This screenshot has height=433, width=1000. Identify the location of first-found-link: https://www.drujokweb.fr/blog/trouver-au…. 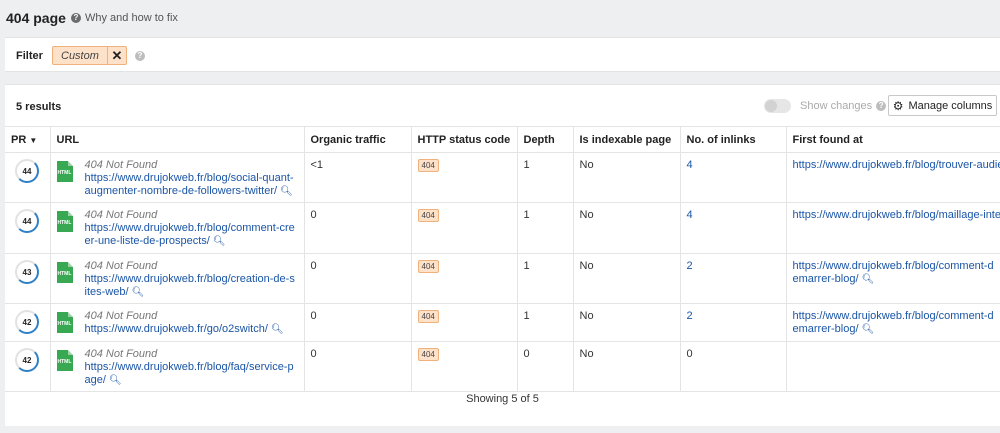
(896, 165).